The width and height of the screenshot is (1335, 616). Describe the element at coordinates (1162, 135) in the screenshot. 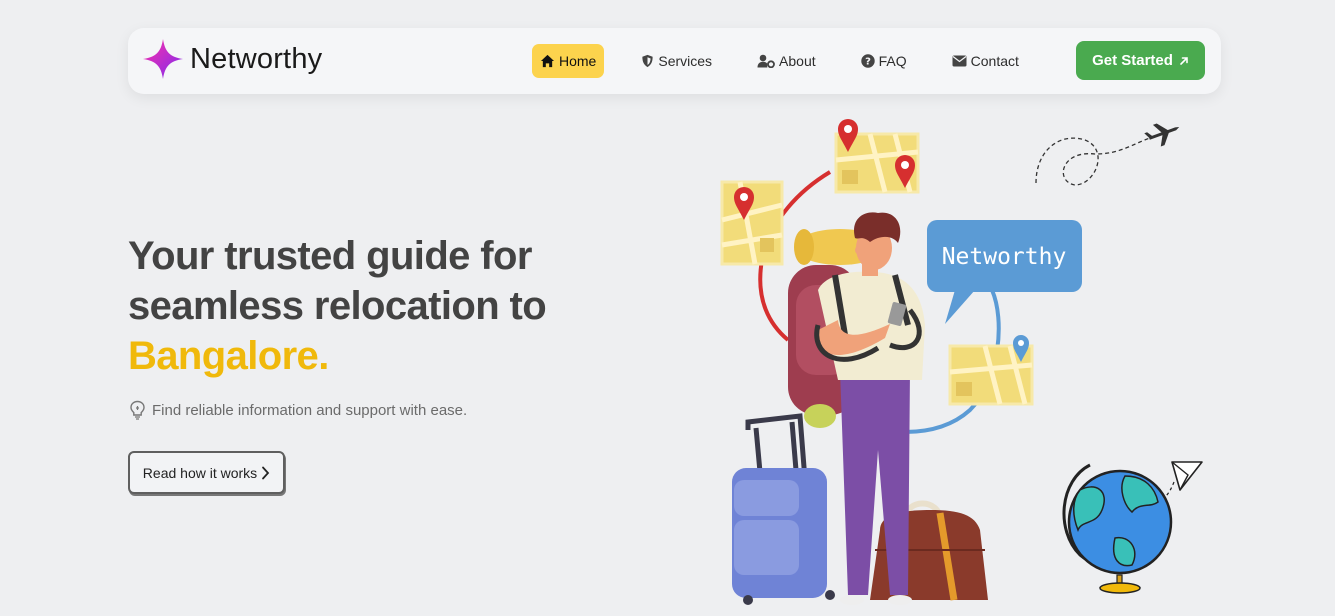

I see `airplane-icon` at that location.